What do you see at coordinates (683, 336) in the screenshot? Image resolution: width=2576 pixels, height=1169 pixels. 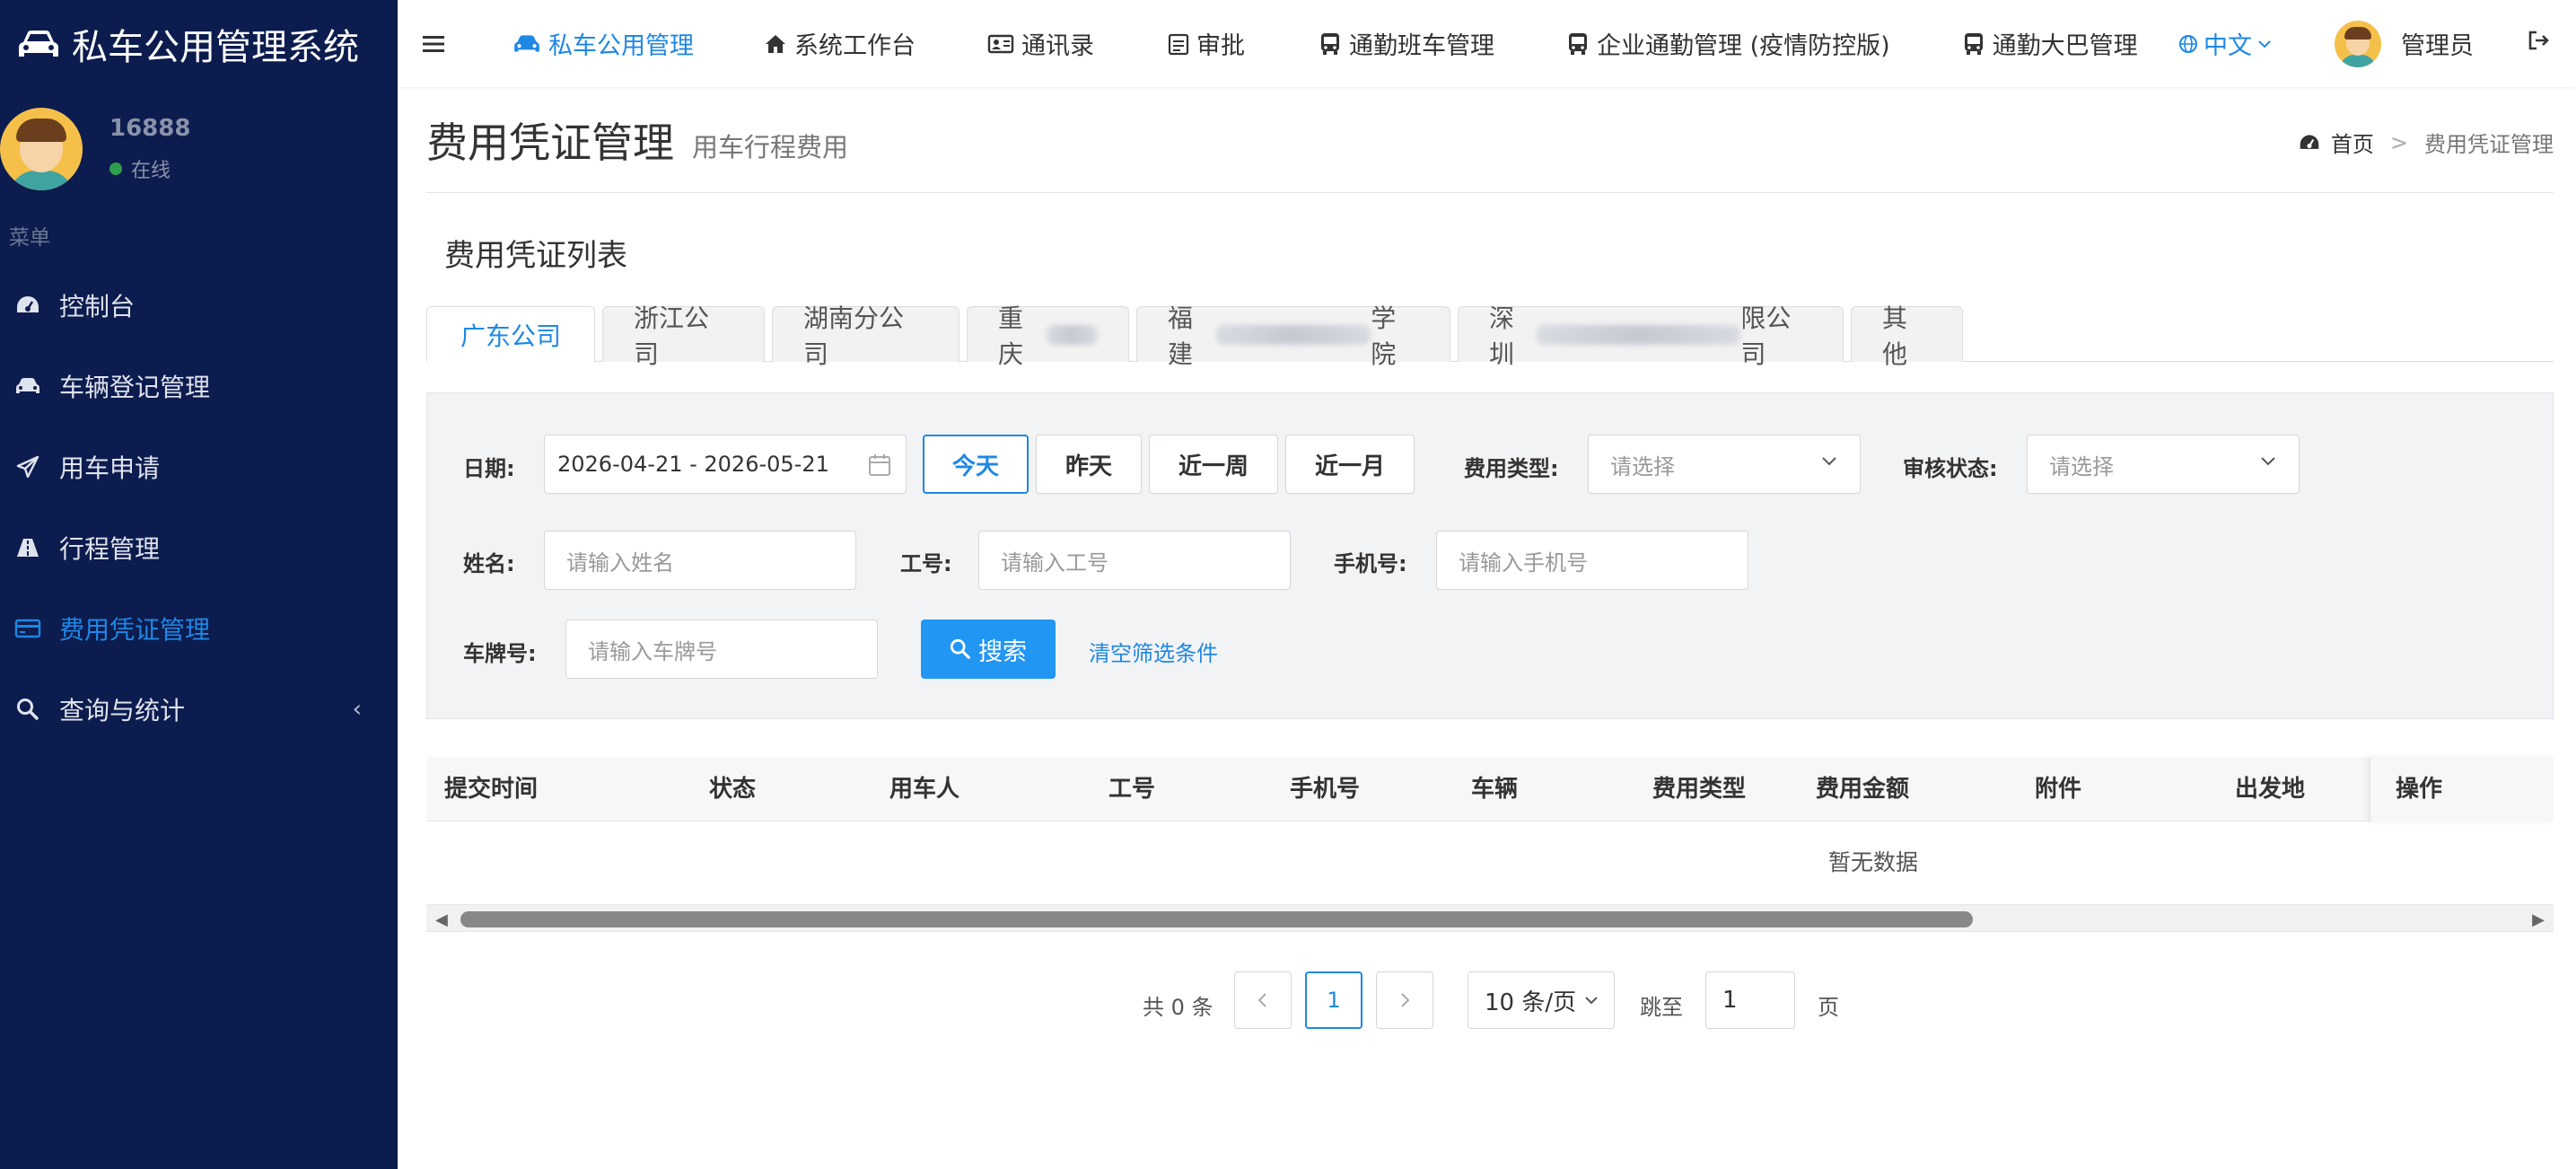 I see `tab-zhejiang: 浙江公司` at bounding box center [683, 336].